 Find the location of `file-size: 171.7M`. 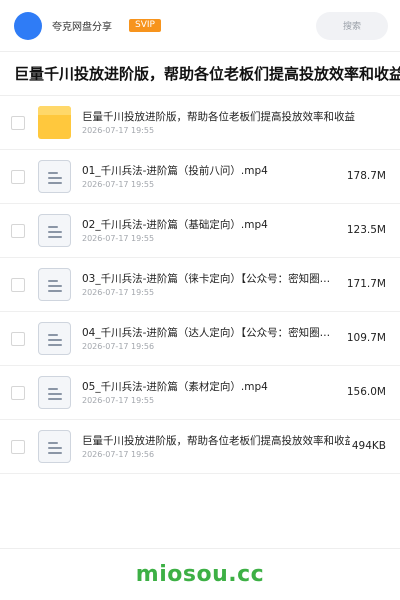

file-size: 171.7M is located at coordinates (366, 284).